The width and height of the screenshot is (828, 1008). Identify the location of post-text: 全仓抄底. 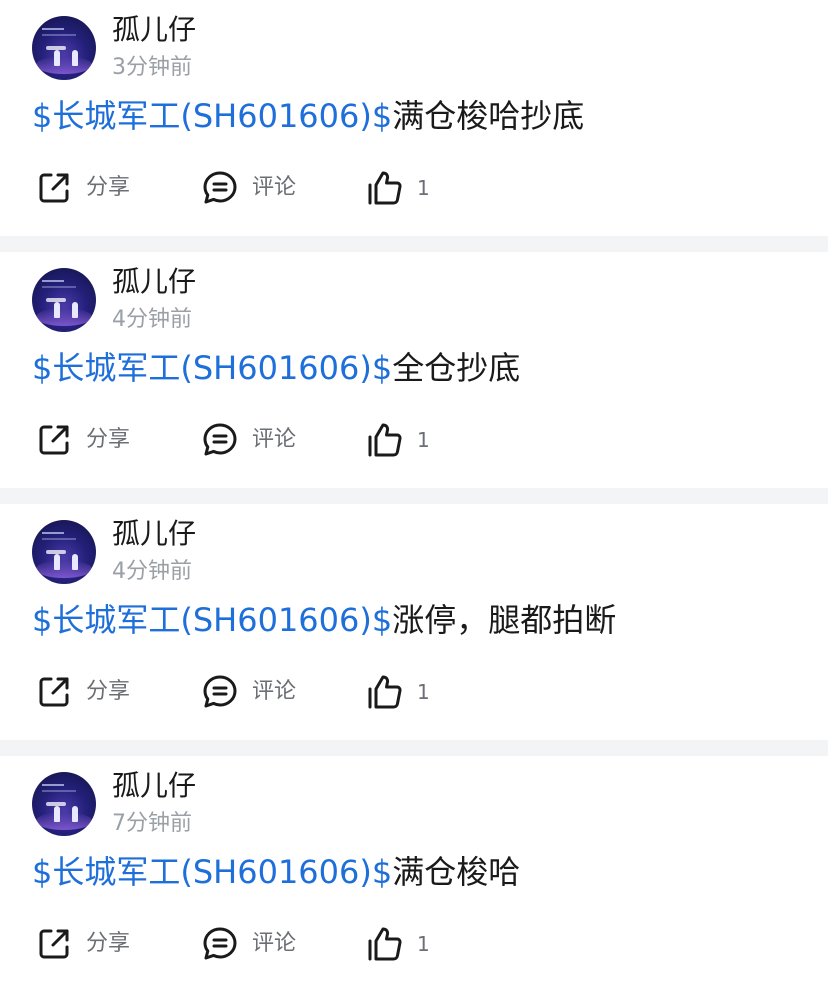
(456, 368).